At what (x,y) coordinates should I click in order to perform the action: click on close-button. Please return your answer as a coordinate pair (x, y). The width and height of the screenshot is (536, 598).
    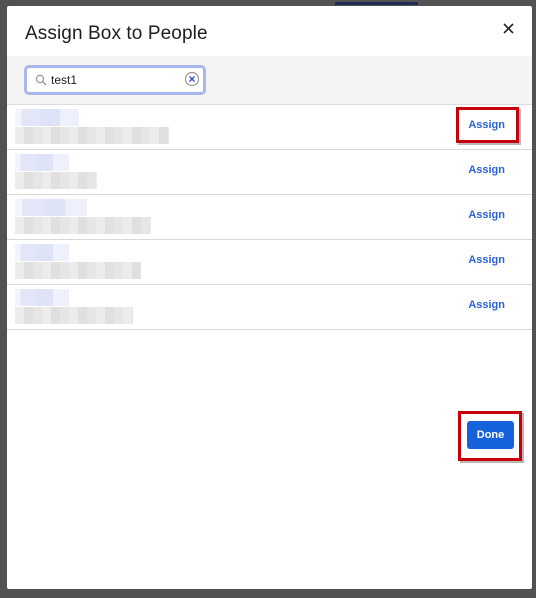
    Looking at the image, I should click on (508, 28).